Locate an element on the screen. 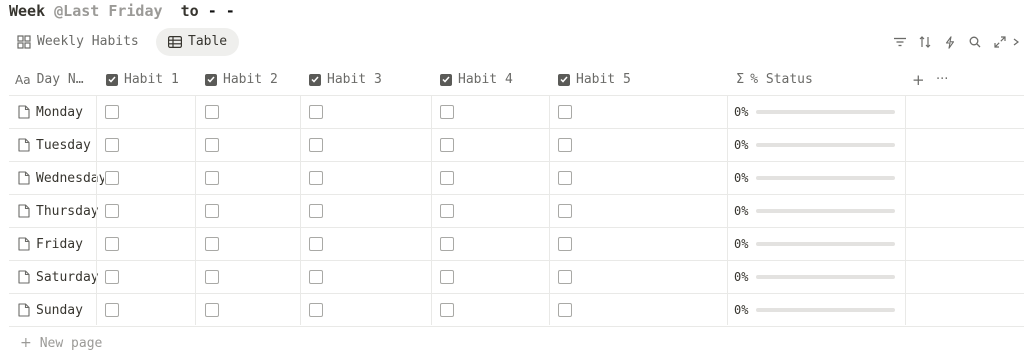 This screenshot has width=1024, height=352. day-name-cell: Tuesday is located at coordinates (56, 145).